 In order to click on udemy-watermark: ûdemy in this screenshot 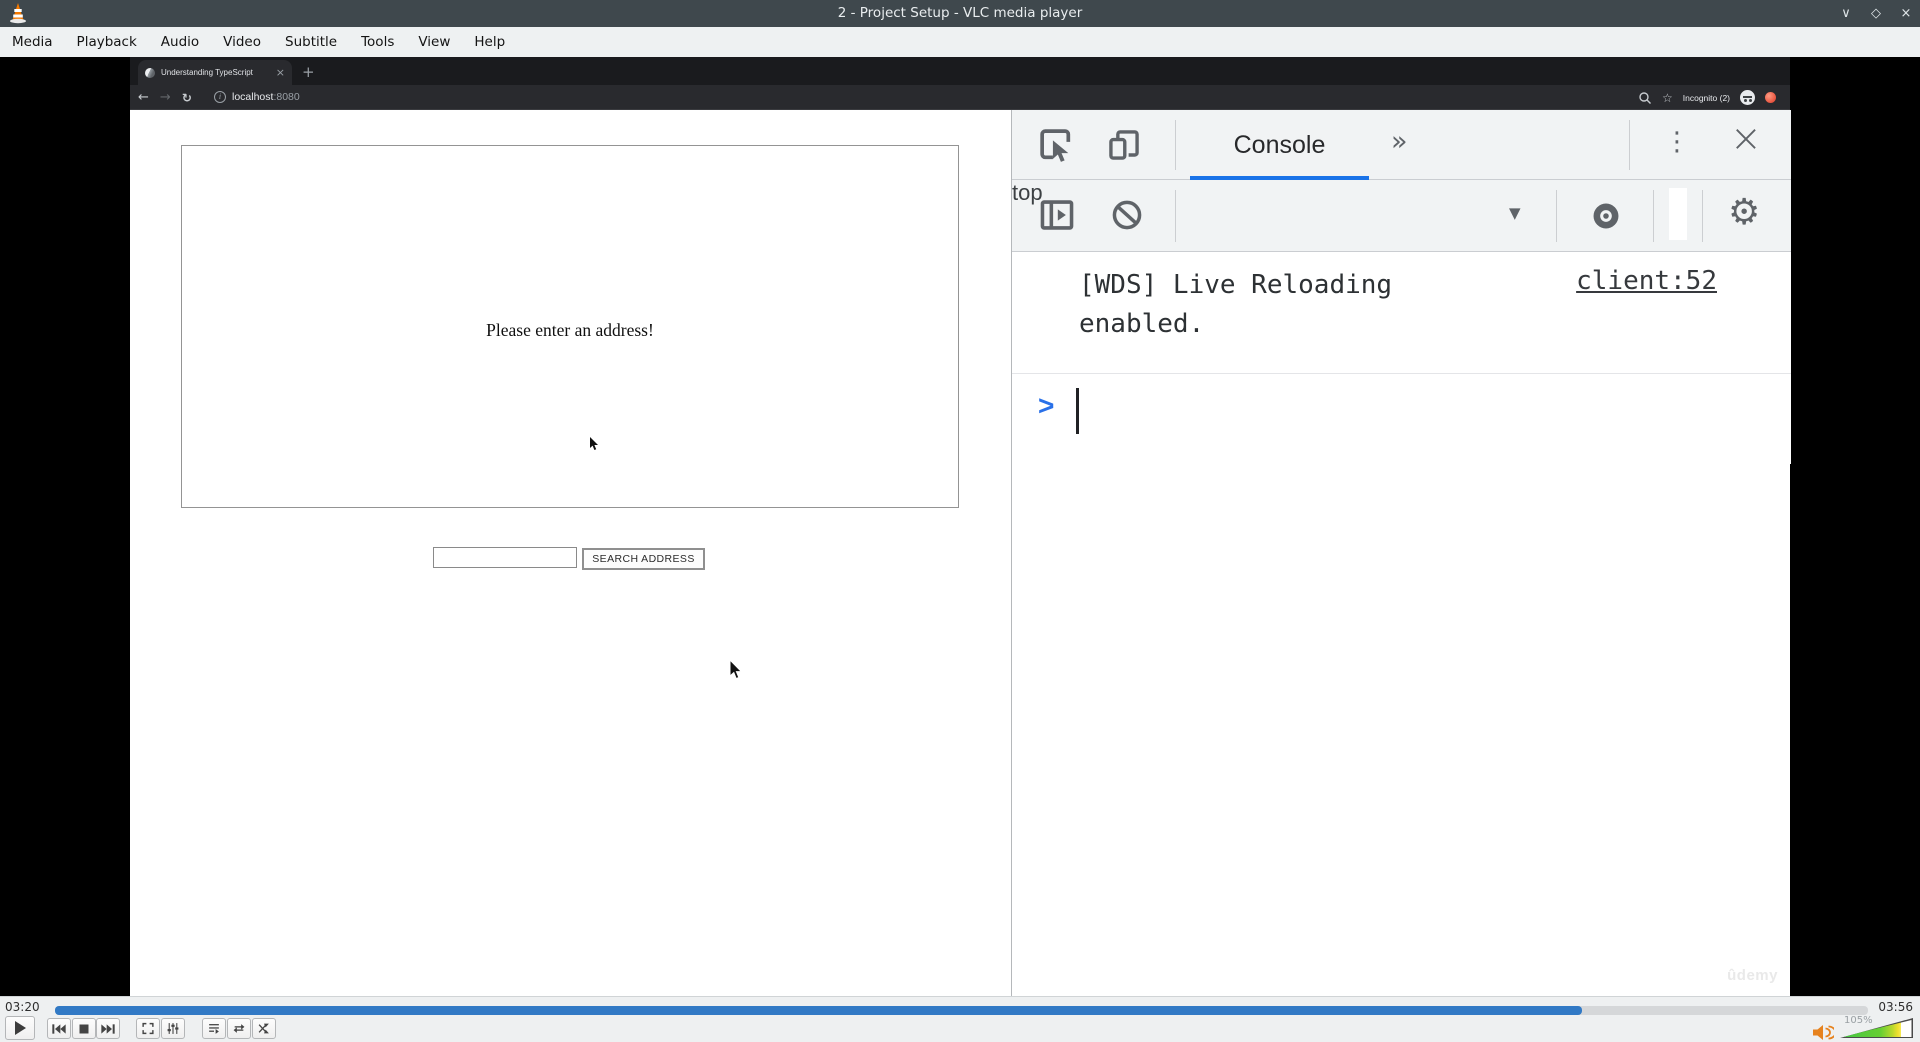, I will do `click(1752, 975)`.